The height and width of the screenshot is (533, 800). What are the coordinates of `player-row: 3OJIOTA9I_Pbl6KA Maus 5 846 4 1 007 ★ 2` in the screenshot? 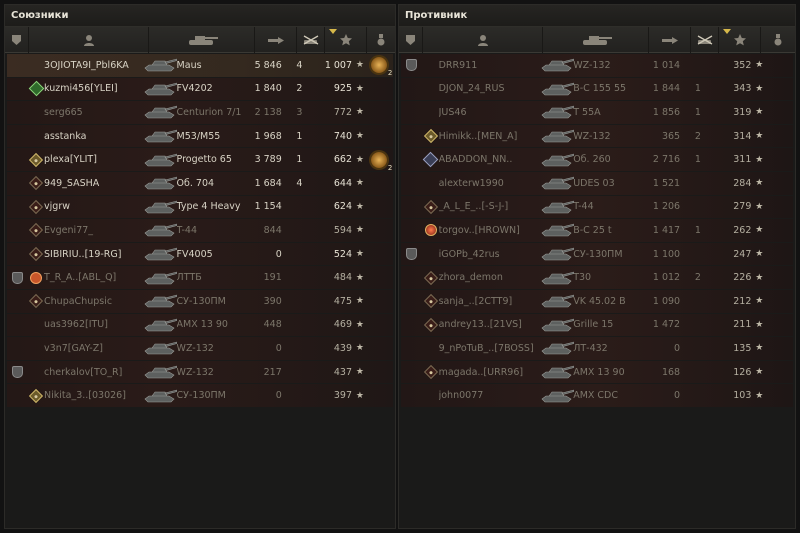 It's located at (200, 65).